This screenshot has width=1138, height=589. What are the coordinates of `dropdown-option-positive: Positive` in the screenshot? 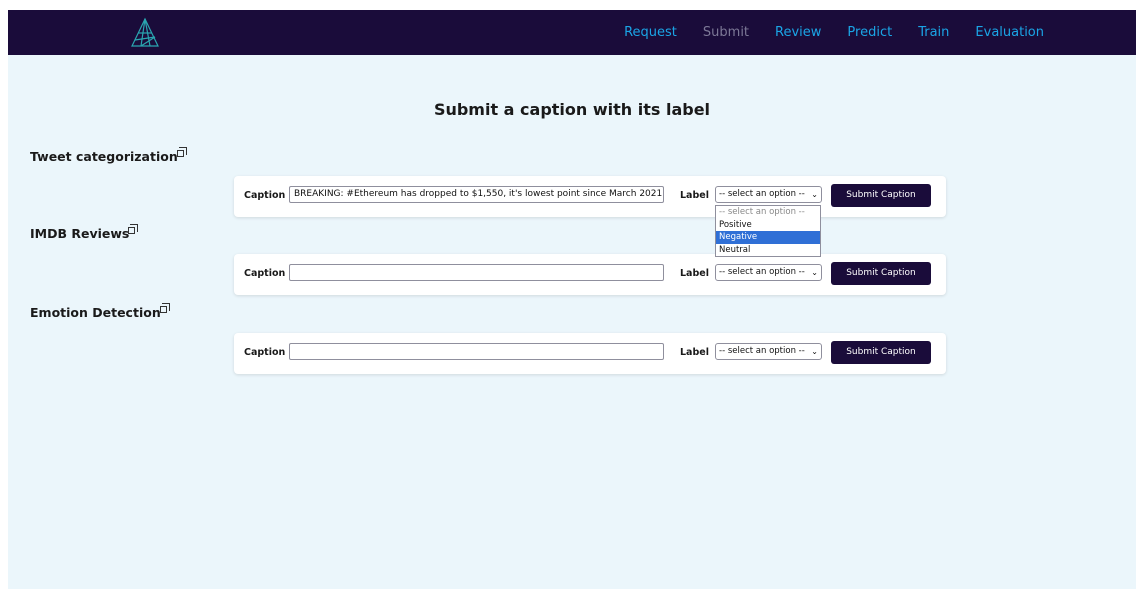 It's located at (768, 225).